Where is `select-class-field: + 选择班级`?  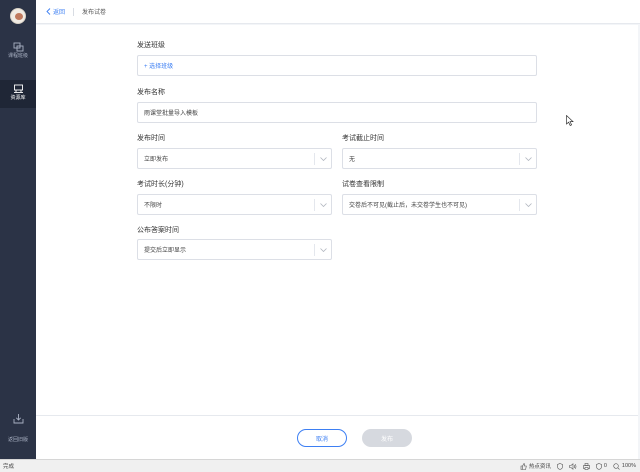
select-class-field: + 选择班级 is located at coordinates (337, 65).